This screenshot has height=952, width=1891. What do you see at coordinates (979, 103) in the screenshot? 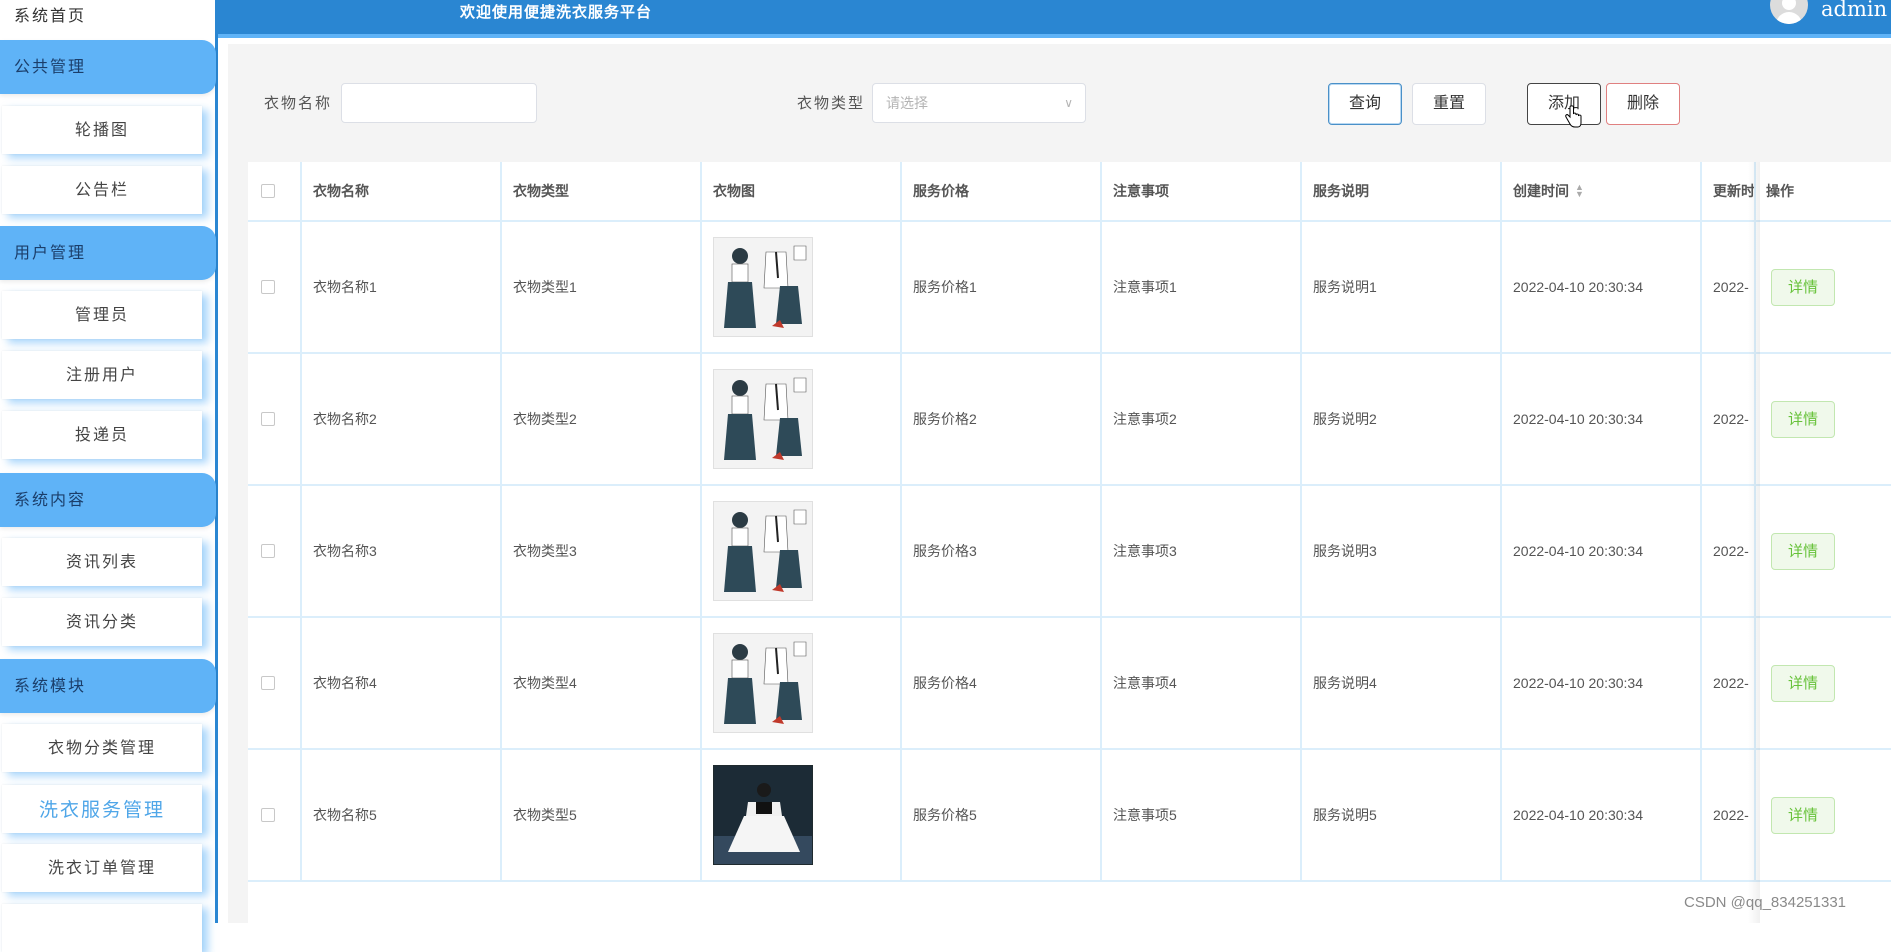
I see `clothing-type-select: 请选择 ∨` at bounding box center [979, 103].